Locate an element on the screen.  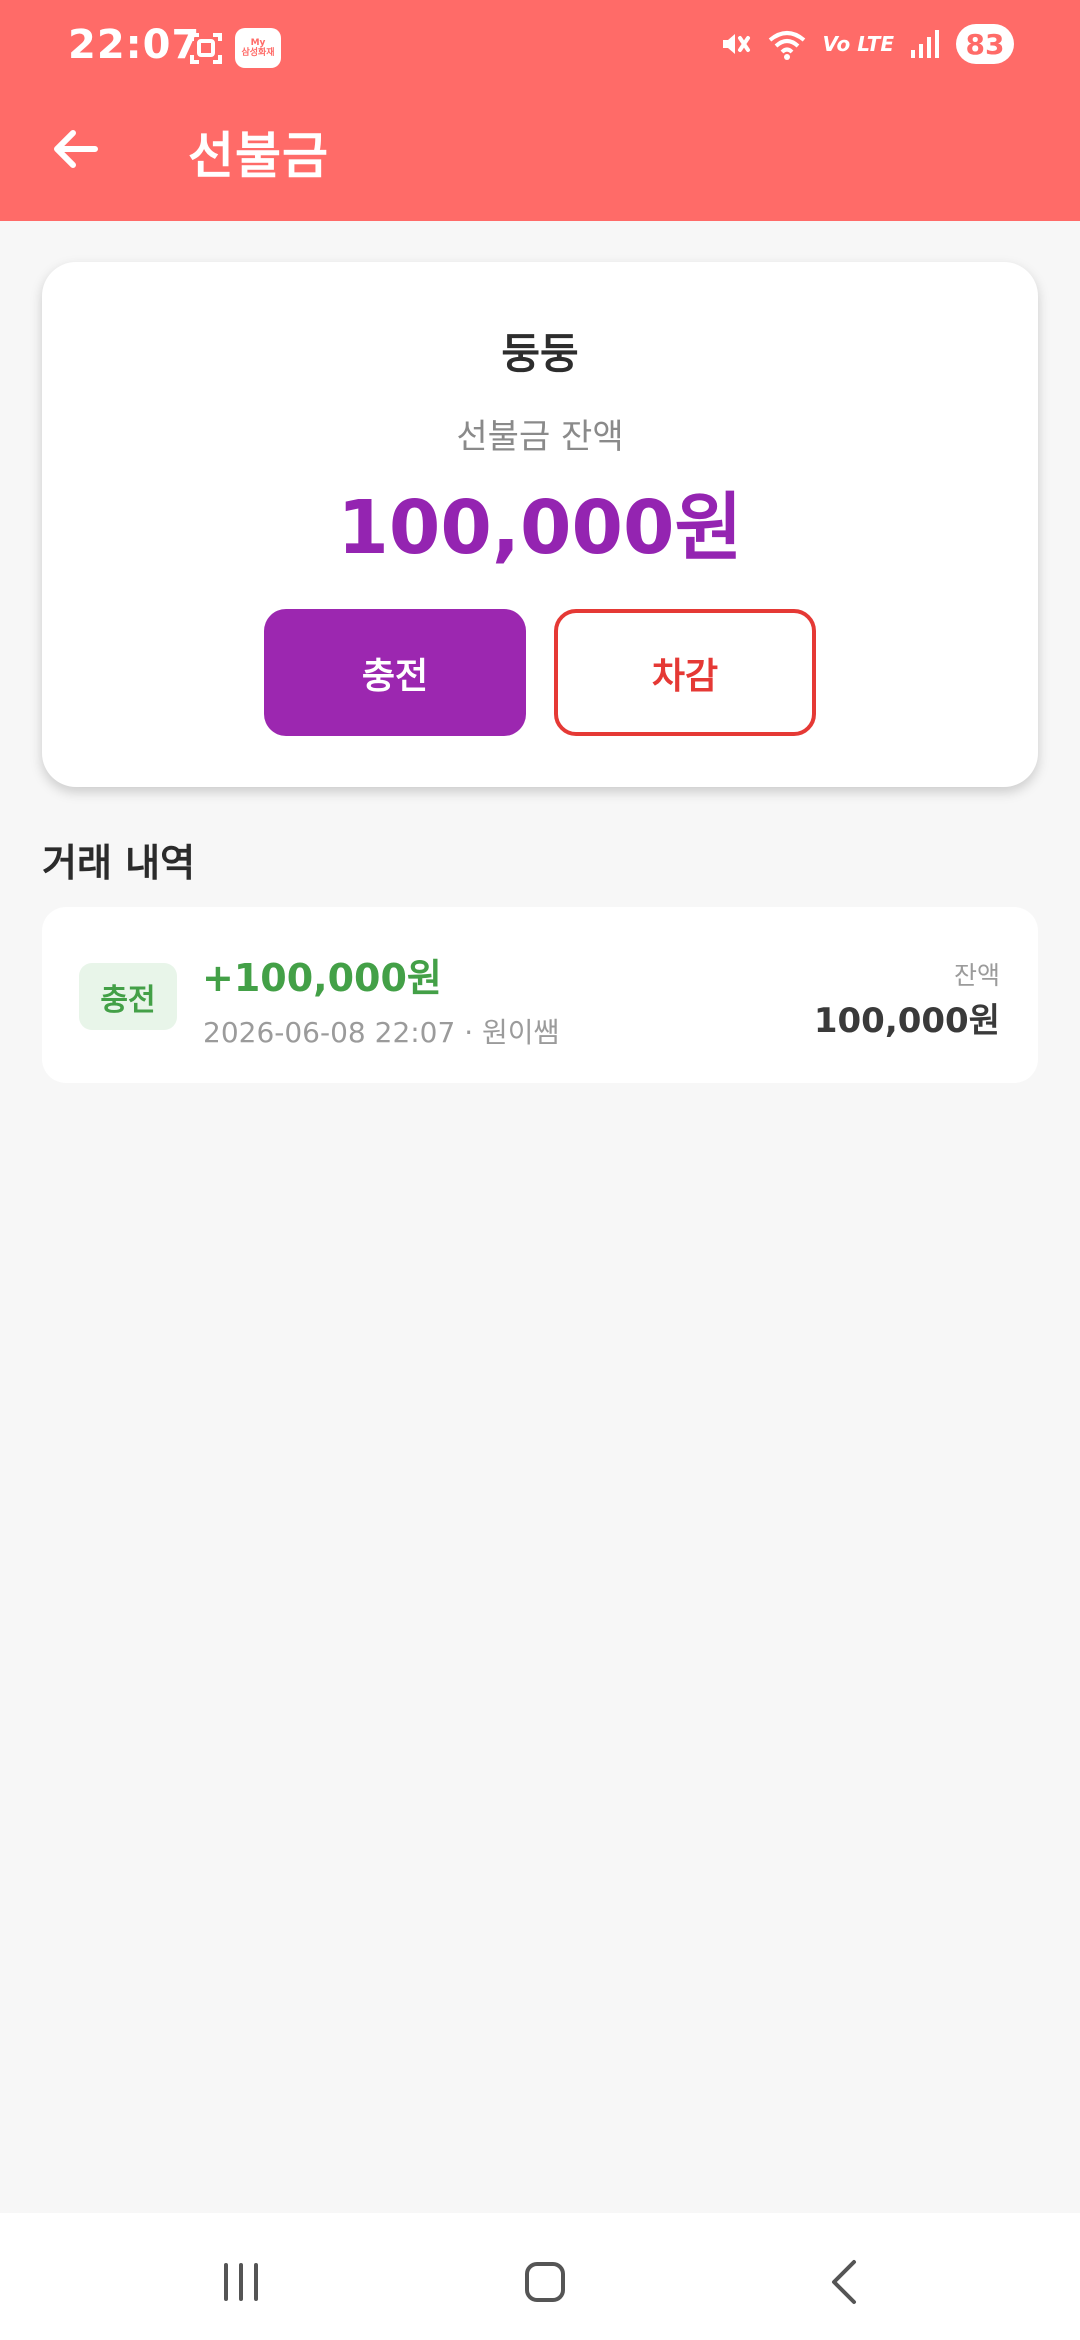
system-navigation-bar is located at coordinates (540, 2276).